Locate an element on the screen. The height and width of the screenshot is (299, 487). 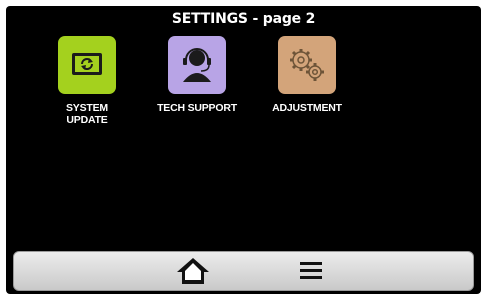
system-update-tile: SYSTEM UPDATE is located at coordinates (87, 81).